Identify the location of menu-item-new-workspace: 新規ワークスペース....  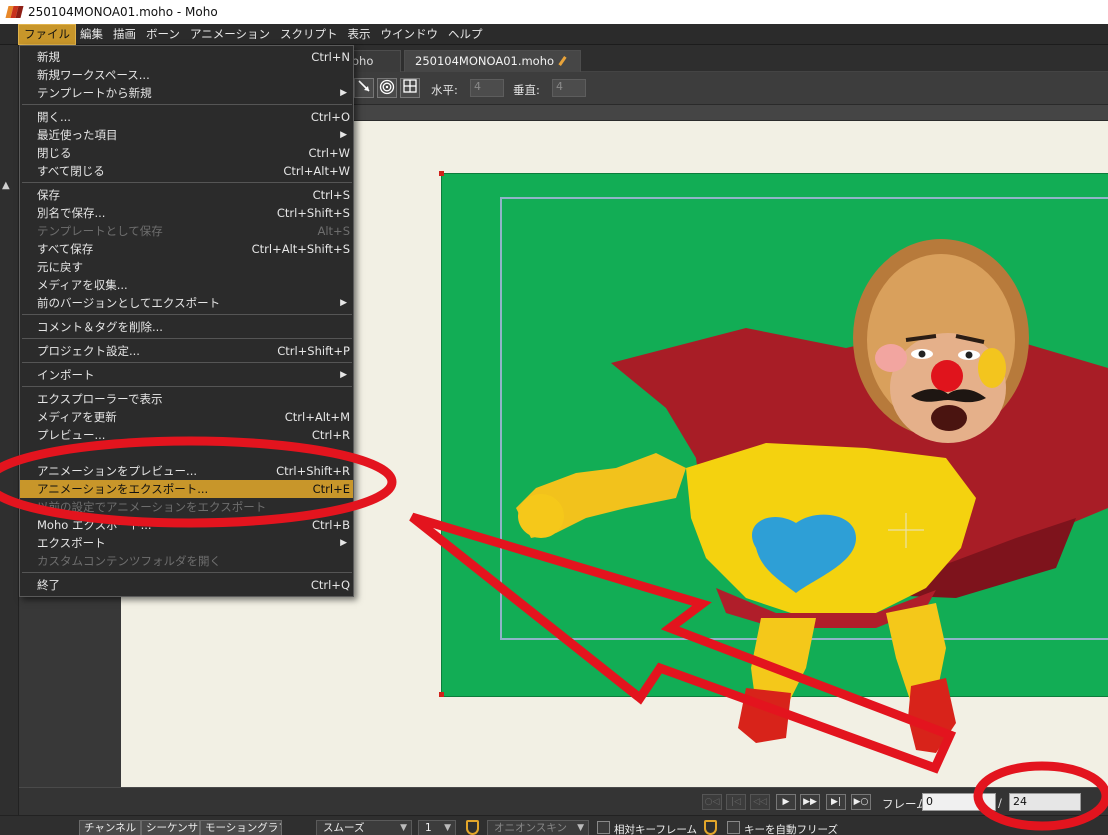
(186, 75).